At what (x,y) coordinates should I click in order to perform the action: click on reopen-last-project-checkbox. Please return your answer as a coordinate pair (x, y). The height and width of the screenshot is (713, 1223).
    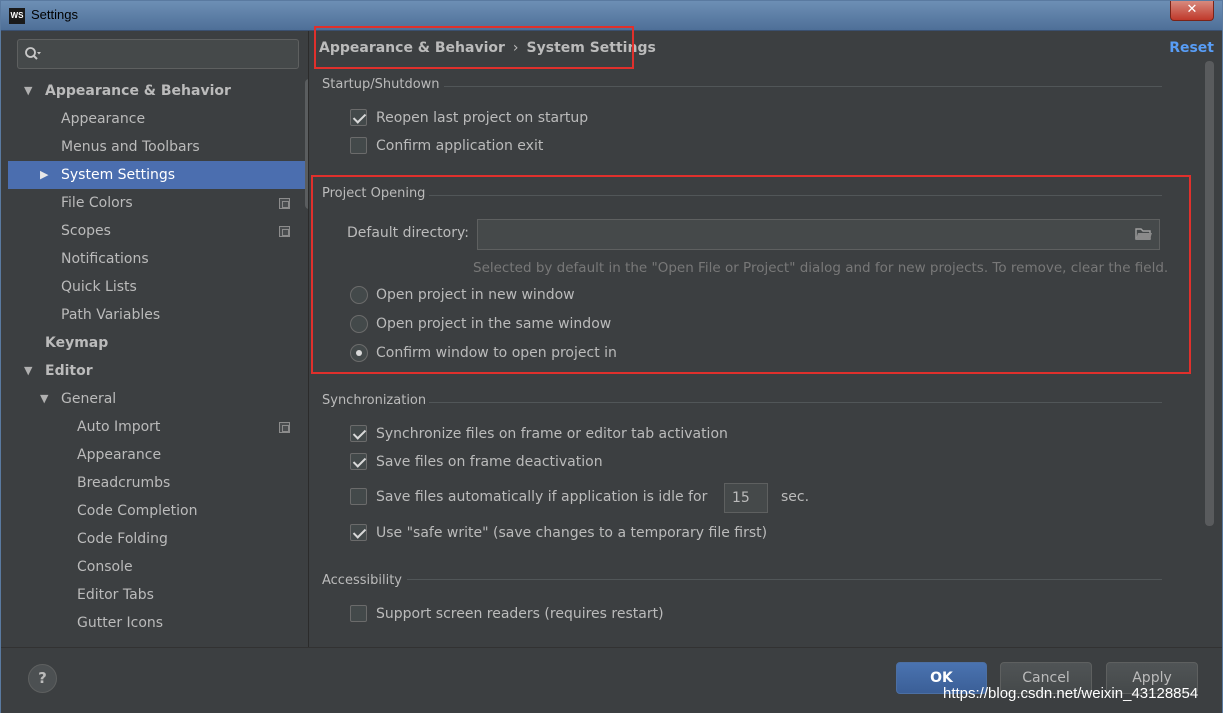
    Looking at the image, I should click on (358, 117).